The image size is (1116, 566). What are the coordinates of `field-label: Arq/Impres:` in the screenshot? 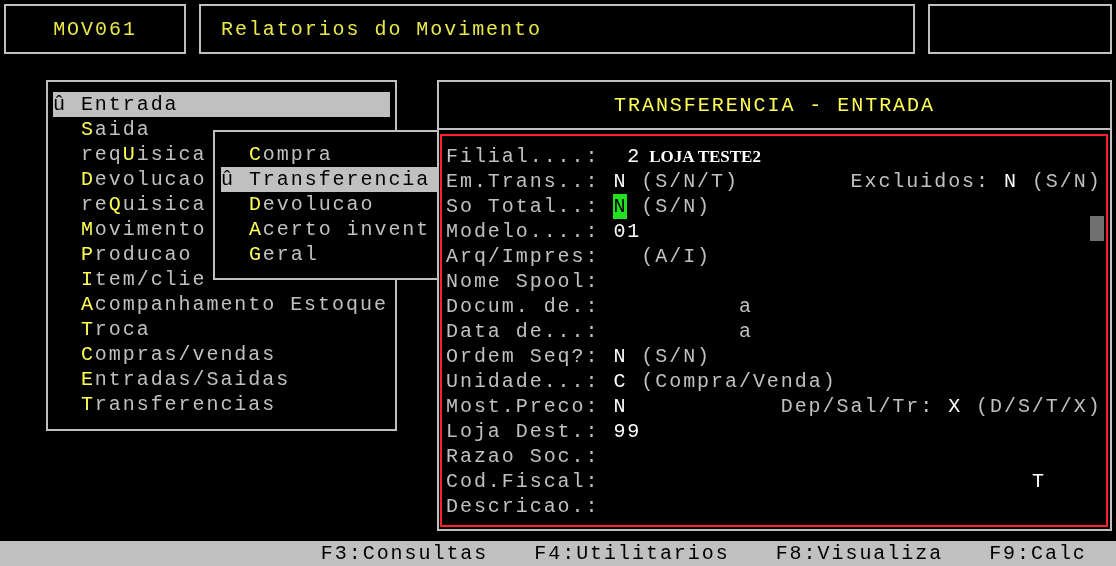 It's located at (523, 256).